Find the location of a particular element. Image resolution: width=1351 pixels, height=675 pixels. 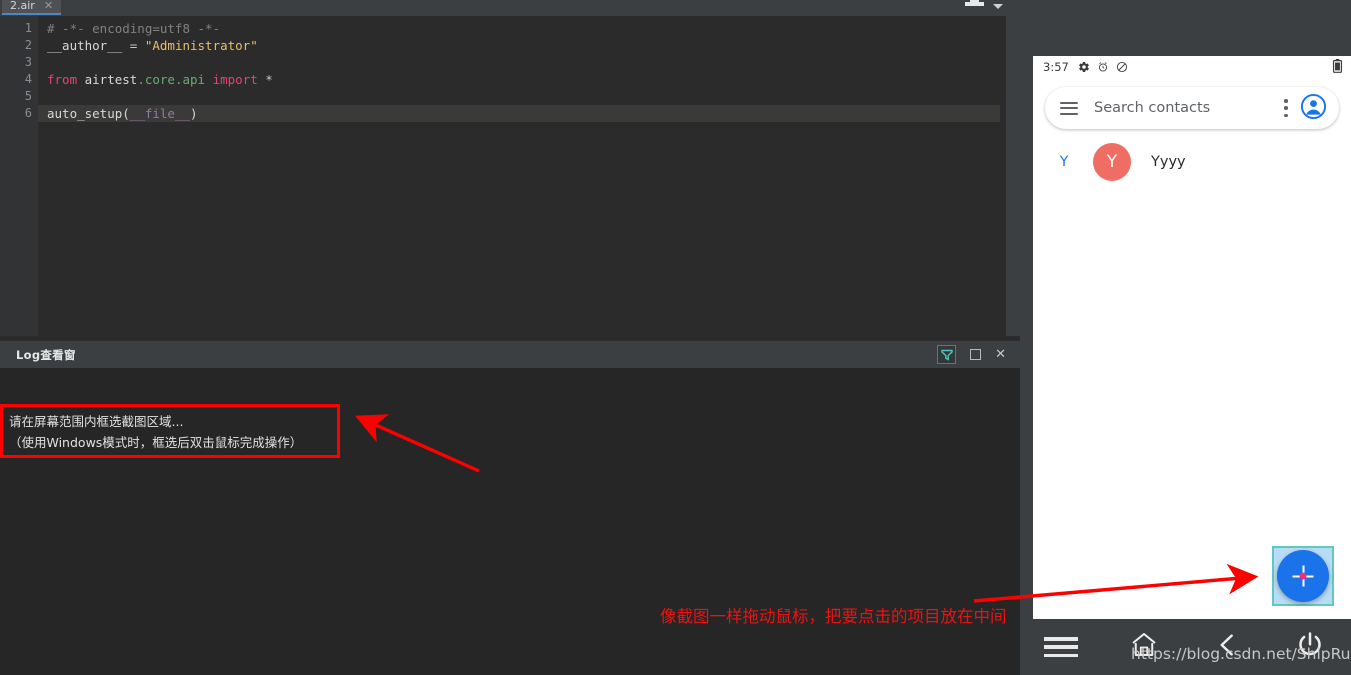

code-token-attribute: .core.api is located at coordinates (171, 79).